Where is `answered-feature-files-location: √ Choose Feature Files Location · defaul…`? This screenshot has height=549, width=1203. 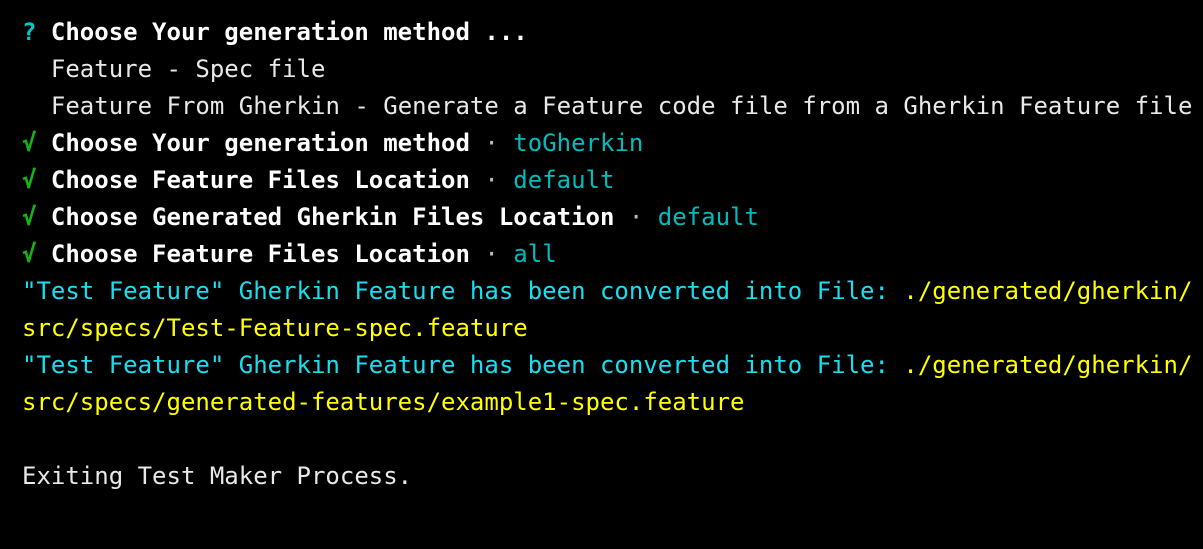
answered-feature-files-location: √ Choose Feature Files Location · defaul… is located at coordinates (609, 180).